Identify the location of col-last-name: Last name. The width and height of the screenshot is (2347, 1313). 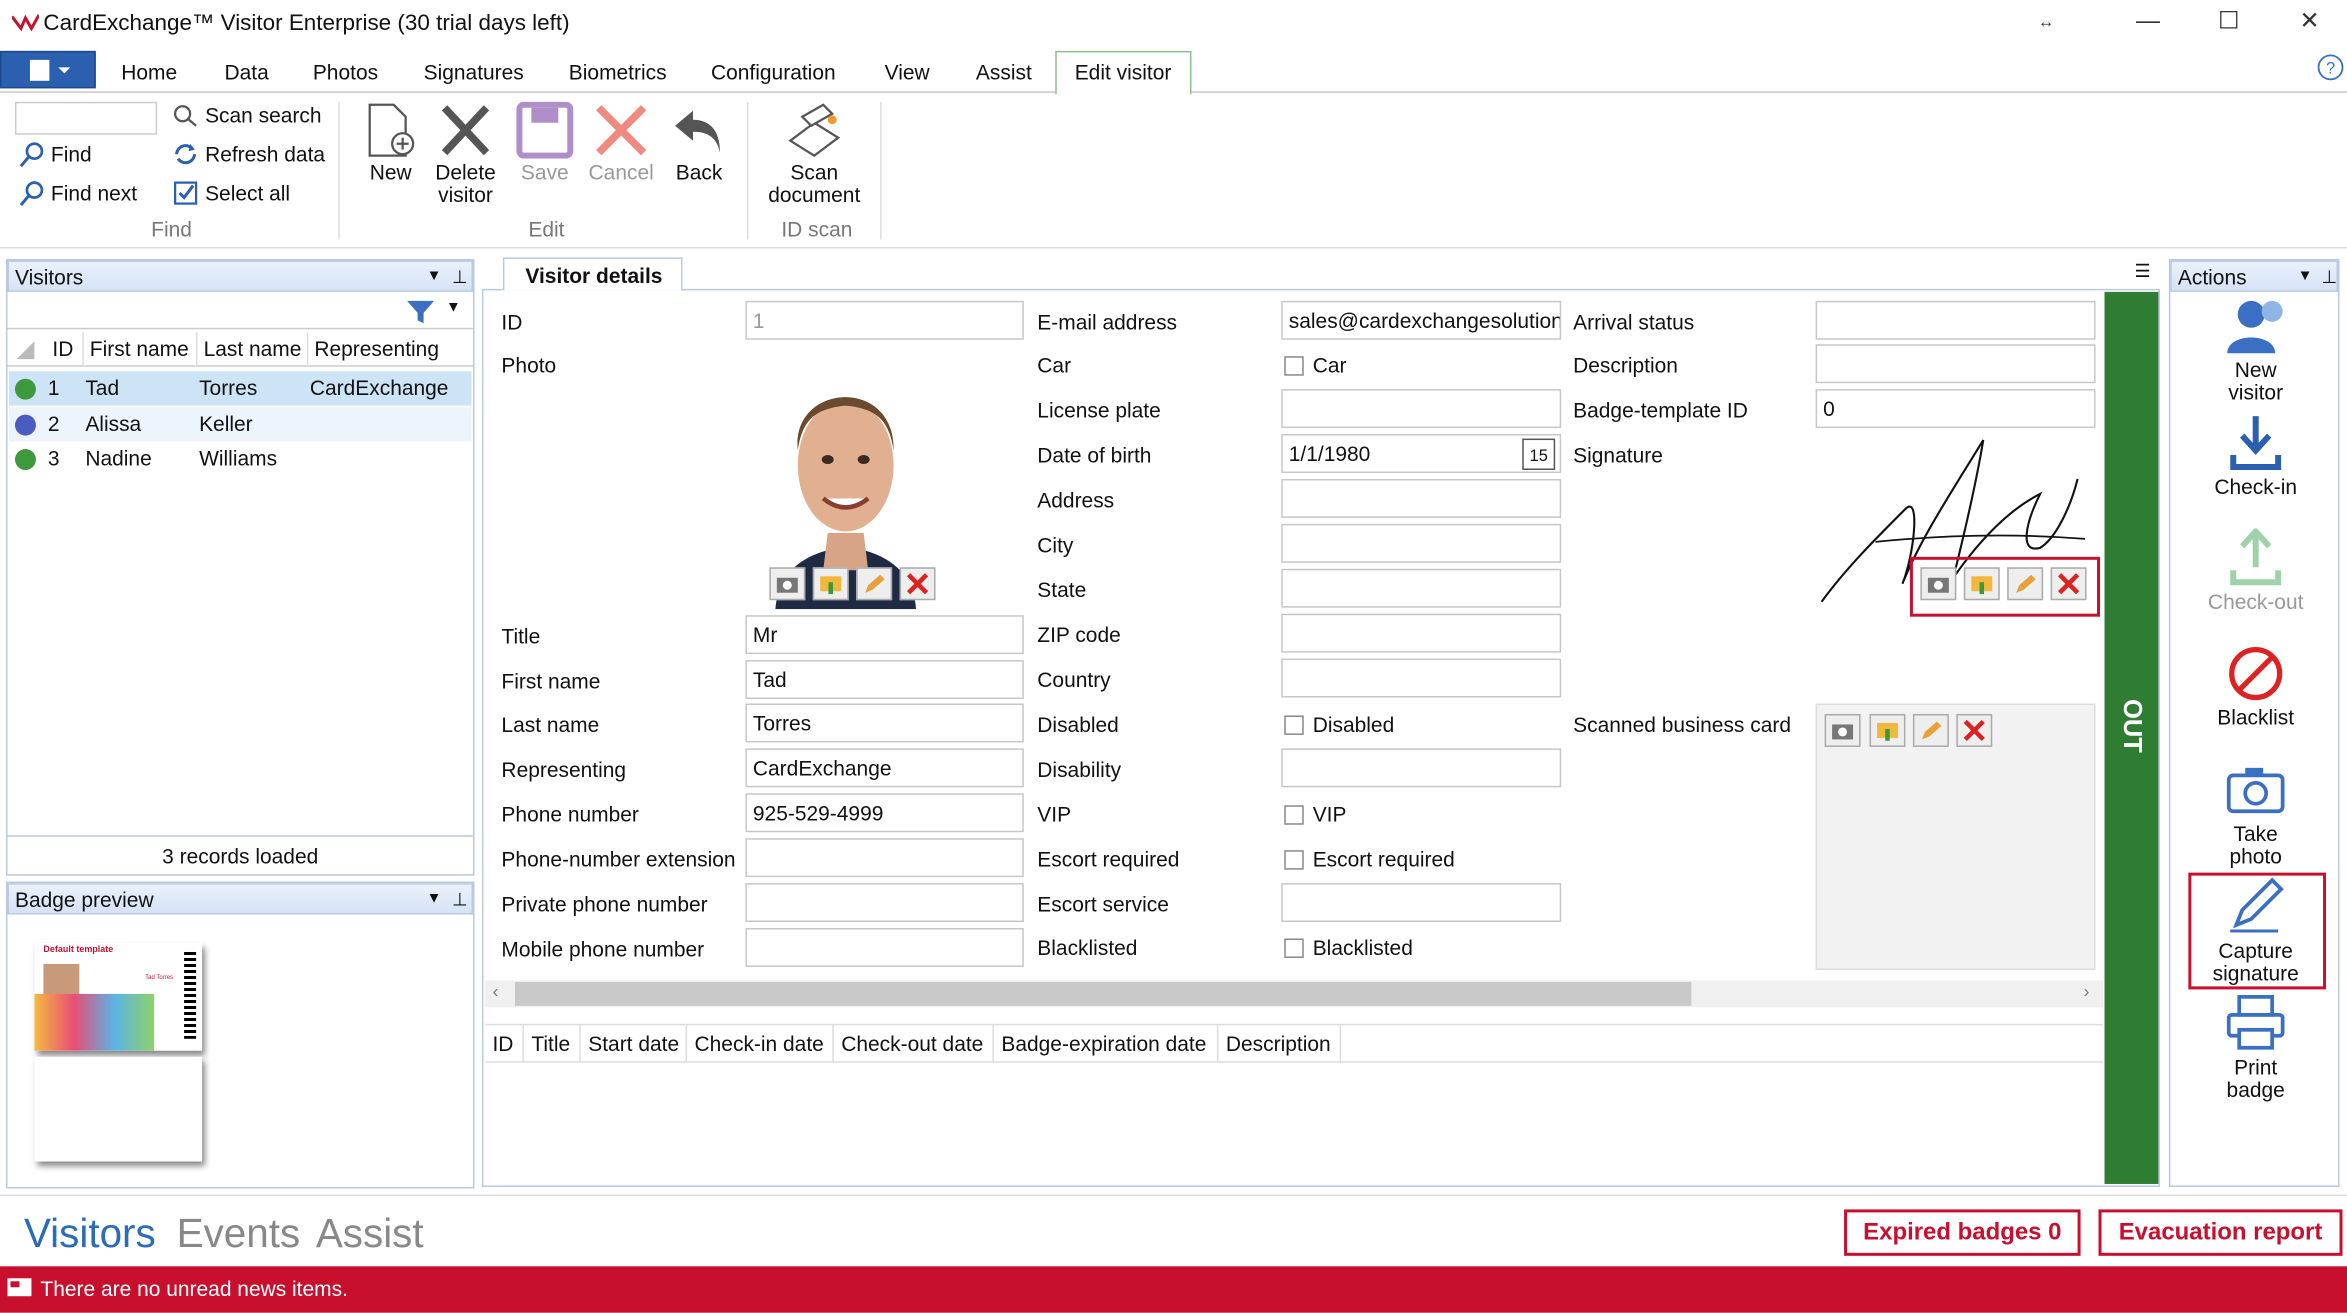
(248, 349).